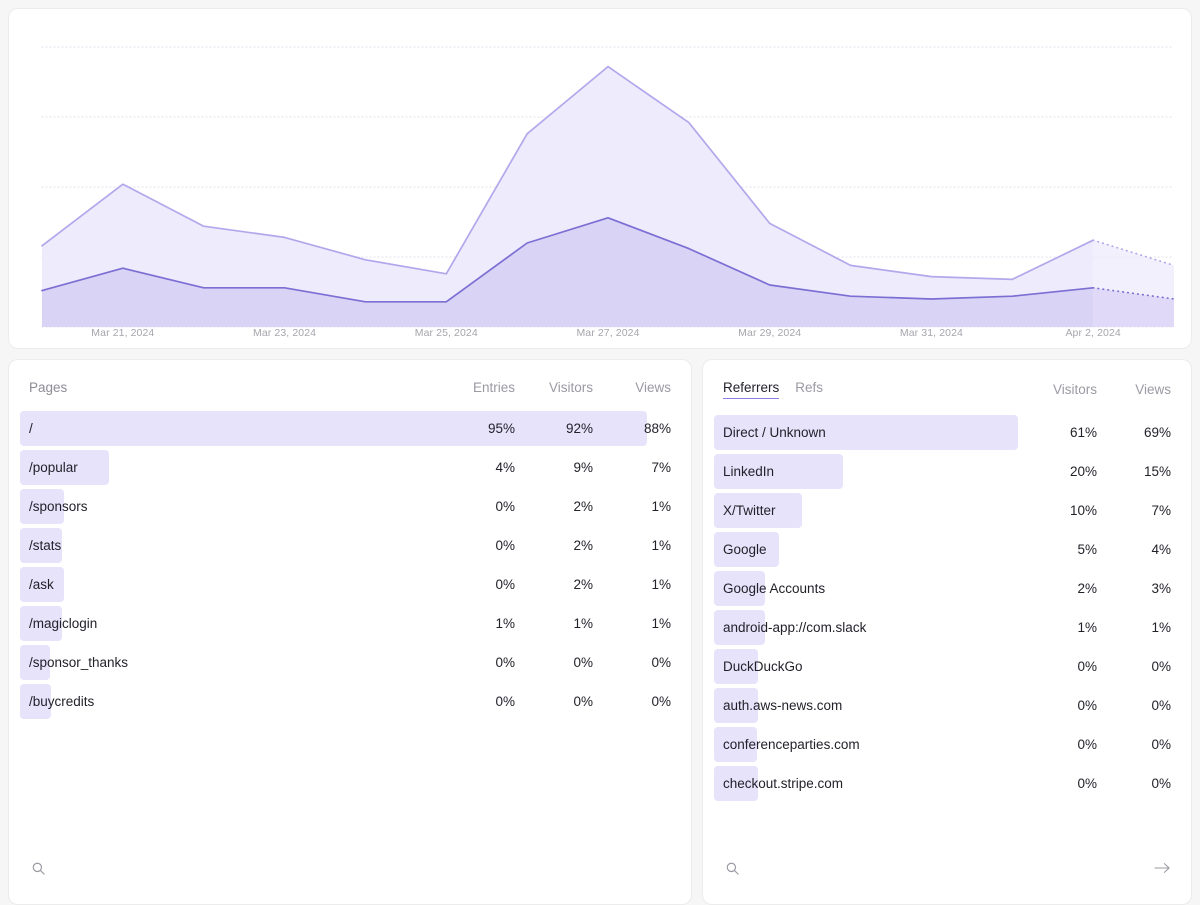 The height and width of the screenshot is (905, 1200). I want to click on page-label: /buycredits, so click(62, 701).